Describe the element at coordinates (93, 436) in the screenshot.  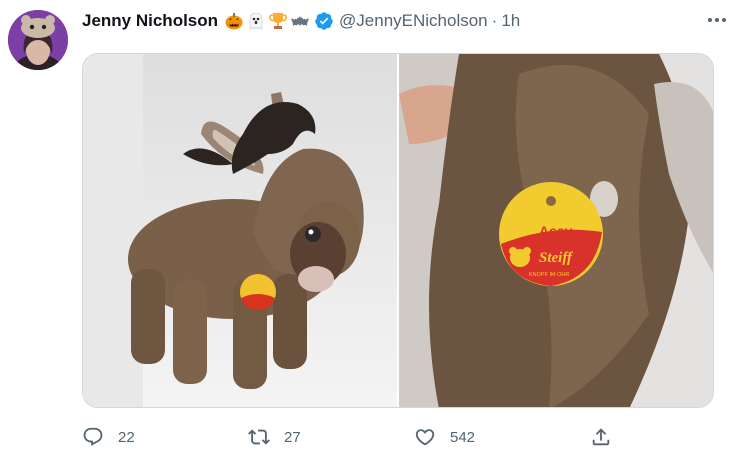
I see `reply-icon` at that location.